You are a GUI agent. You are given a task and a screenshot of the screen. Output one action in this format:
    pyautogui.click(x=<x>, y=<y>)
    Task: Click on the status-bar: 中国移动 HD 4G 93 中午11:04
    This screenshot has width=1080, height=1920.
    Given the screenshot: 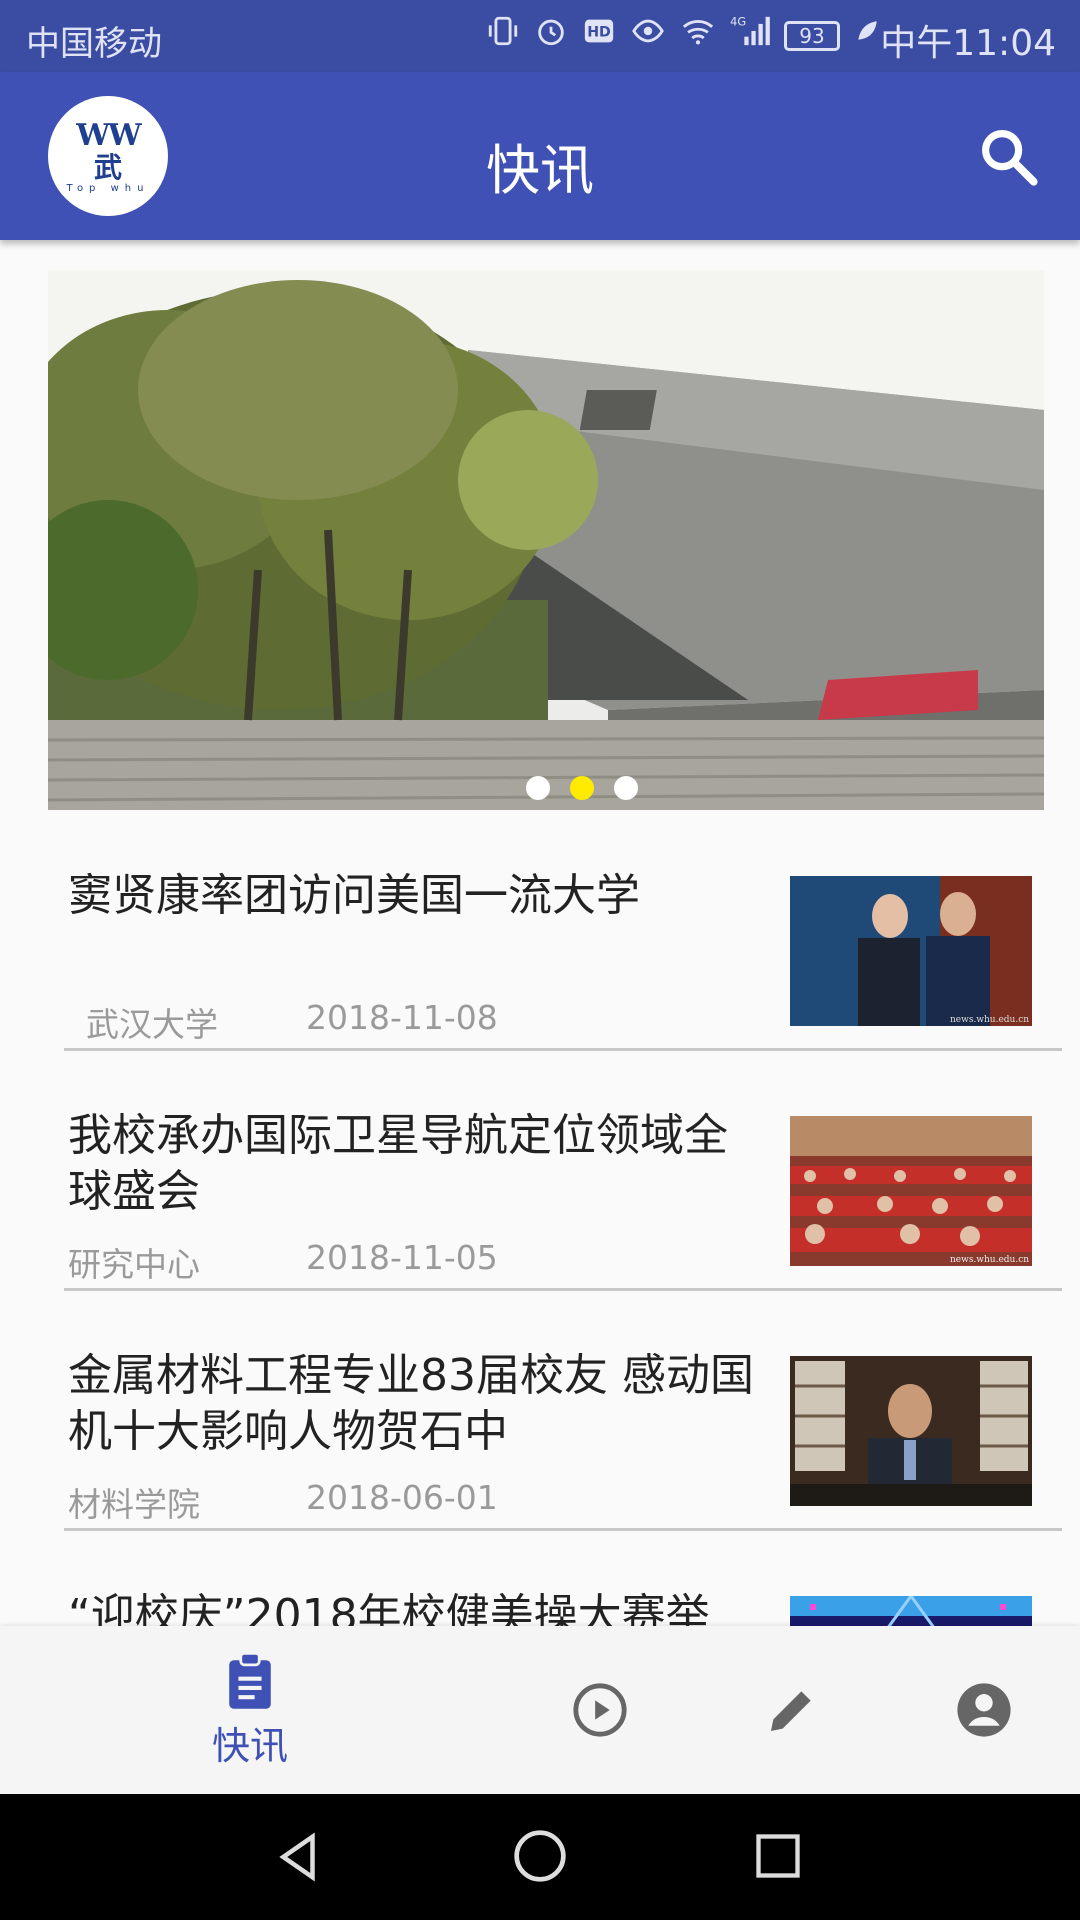 What is the action you would take?
    pyautogui.click(x=540, y=36)
    